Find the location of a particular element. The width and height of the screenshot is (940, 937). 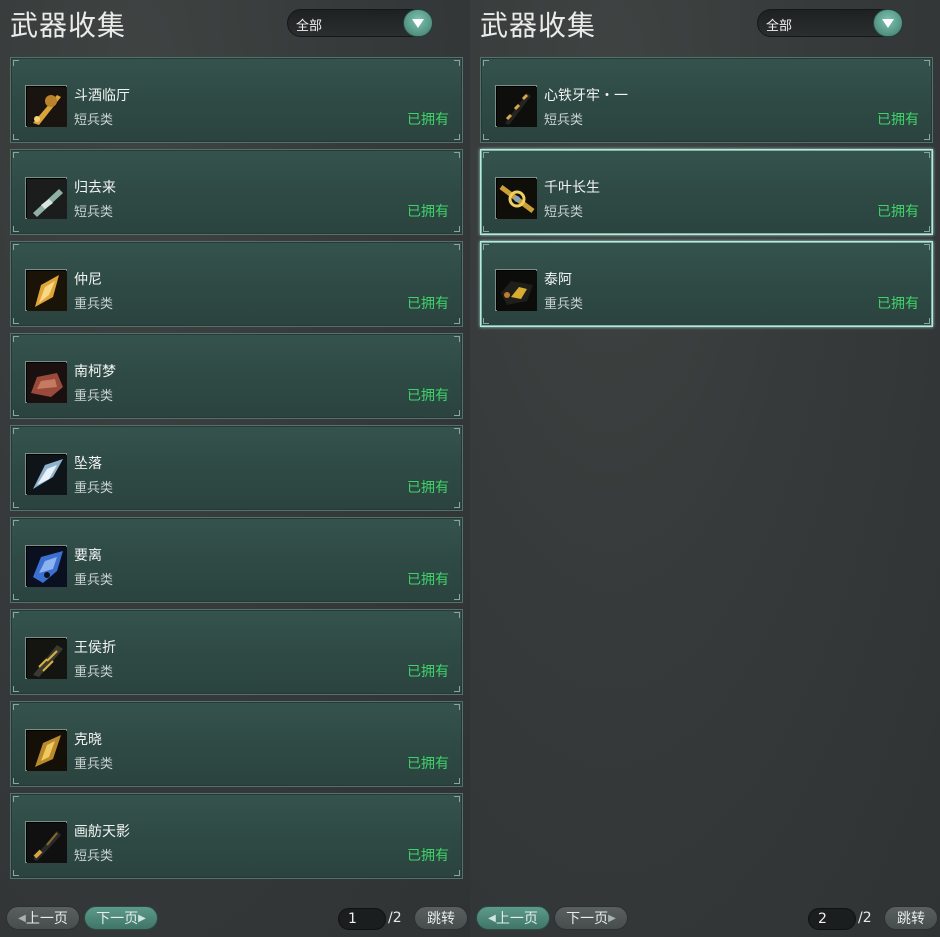

page-number-input: 1 is located at coordinates (362, 919).